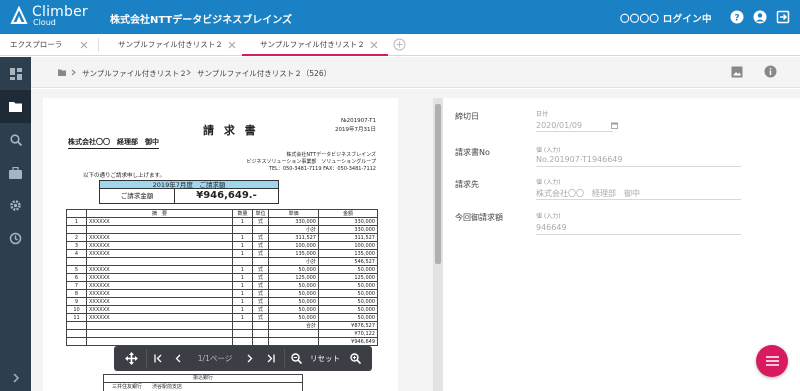  I want to click on field-label-billing-to: 請求先, so click(467, 184).